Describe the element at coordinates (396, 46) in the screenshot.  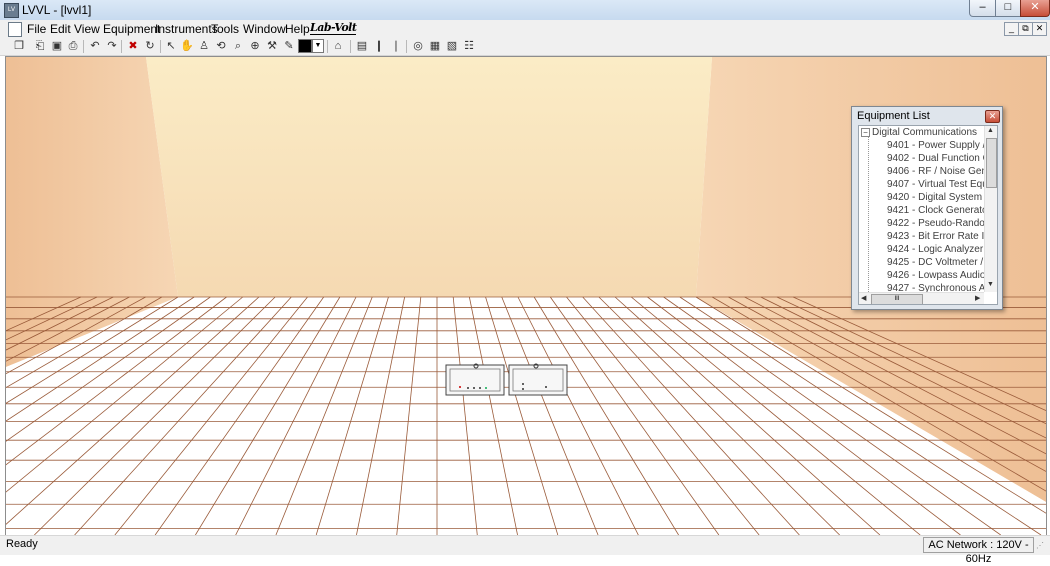
I see `panel-icon: ❘` at that location.